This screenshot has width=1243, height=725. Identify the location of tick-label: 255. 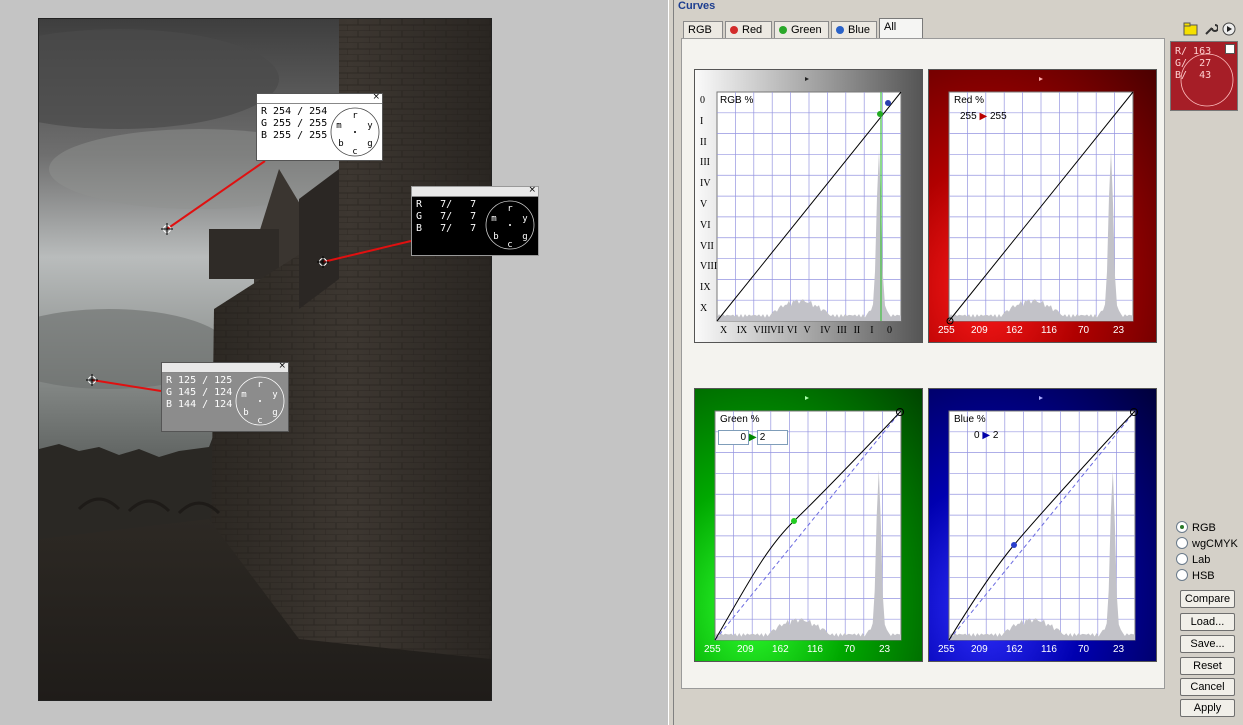
(946, 649).